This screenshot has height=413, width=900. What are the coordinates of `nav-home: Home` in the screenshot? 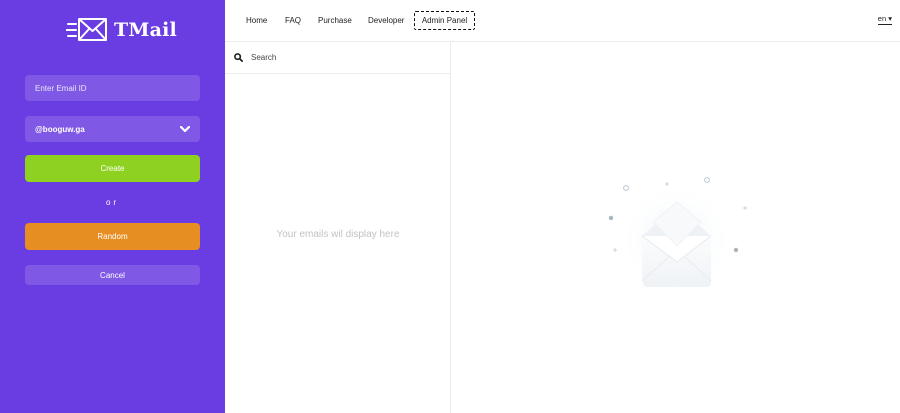 It's located at (256, 20).